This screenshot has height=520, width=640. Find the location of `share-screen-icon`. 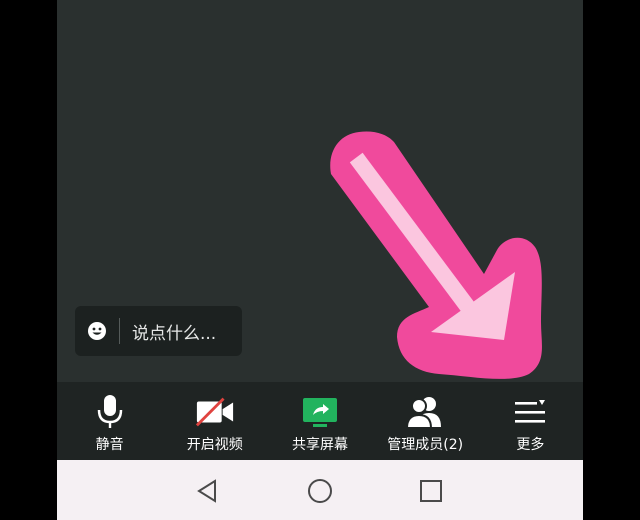

share-screen-icon is located at coordinates (320, 412).